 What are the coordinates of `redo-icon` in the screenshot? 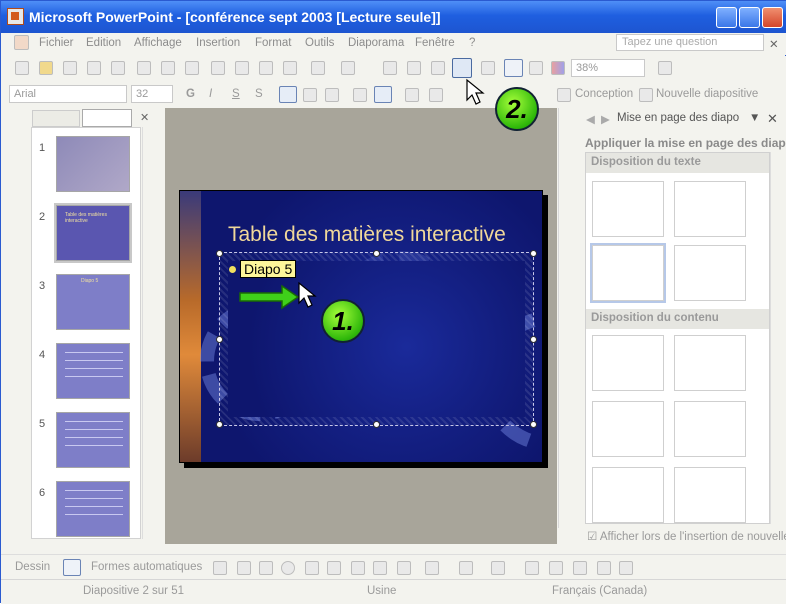 It's located at (348, 68).